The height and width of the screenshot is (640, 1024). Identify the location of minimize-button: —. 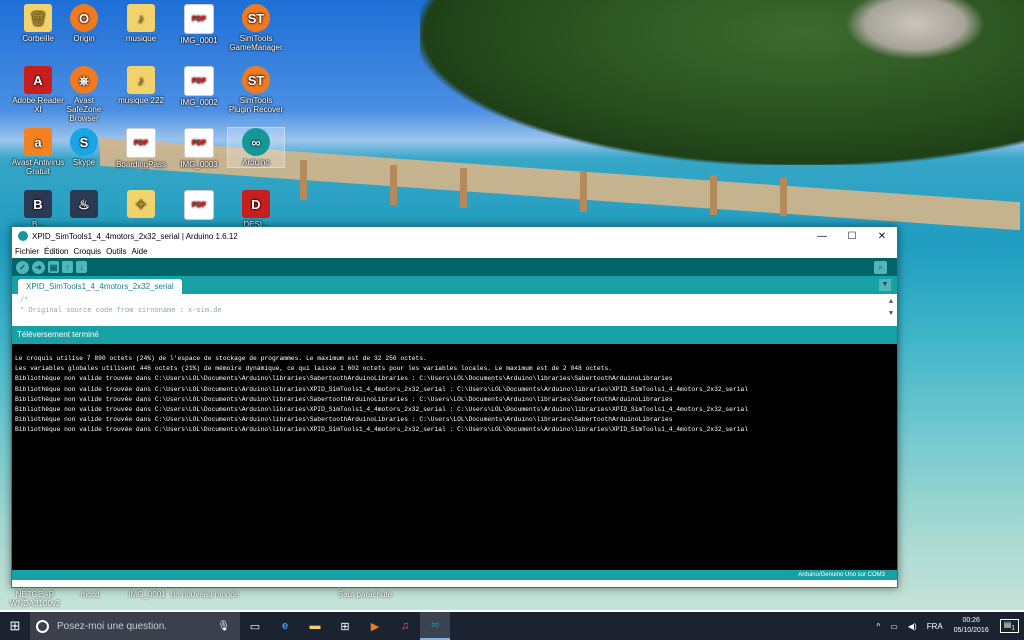
(822, 236).